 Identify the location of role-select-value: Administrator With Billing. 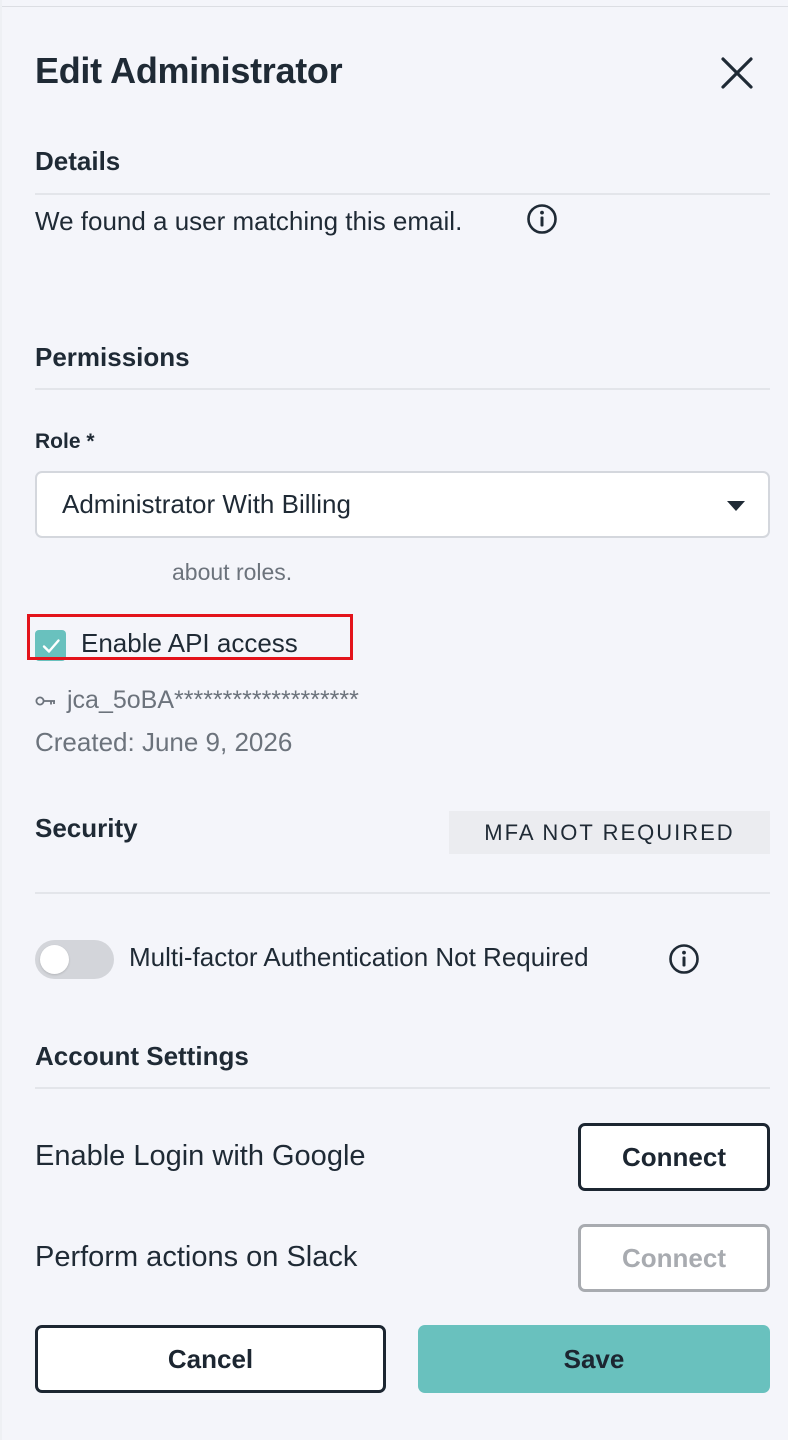
(206, 504).